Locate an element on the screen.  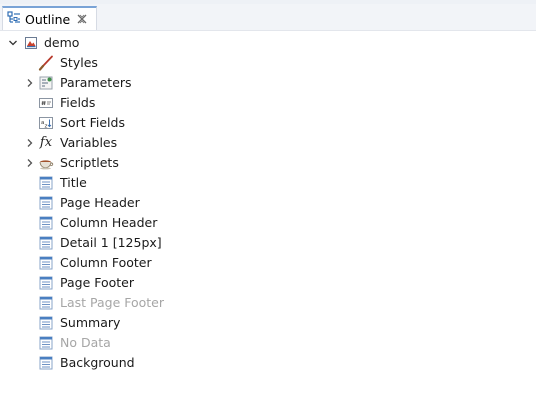
tree-root-demo: demo is located at coordinates (268, 43).